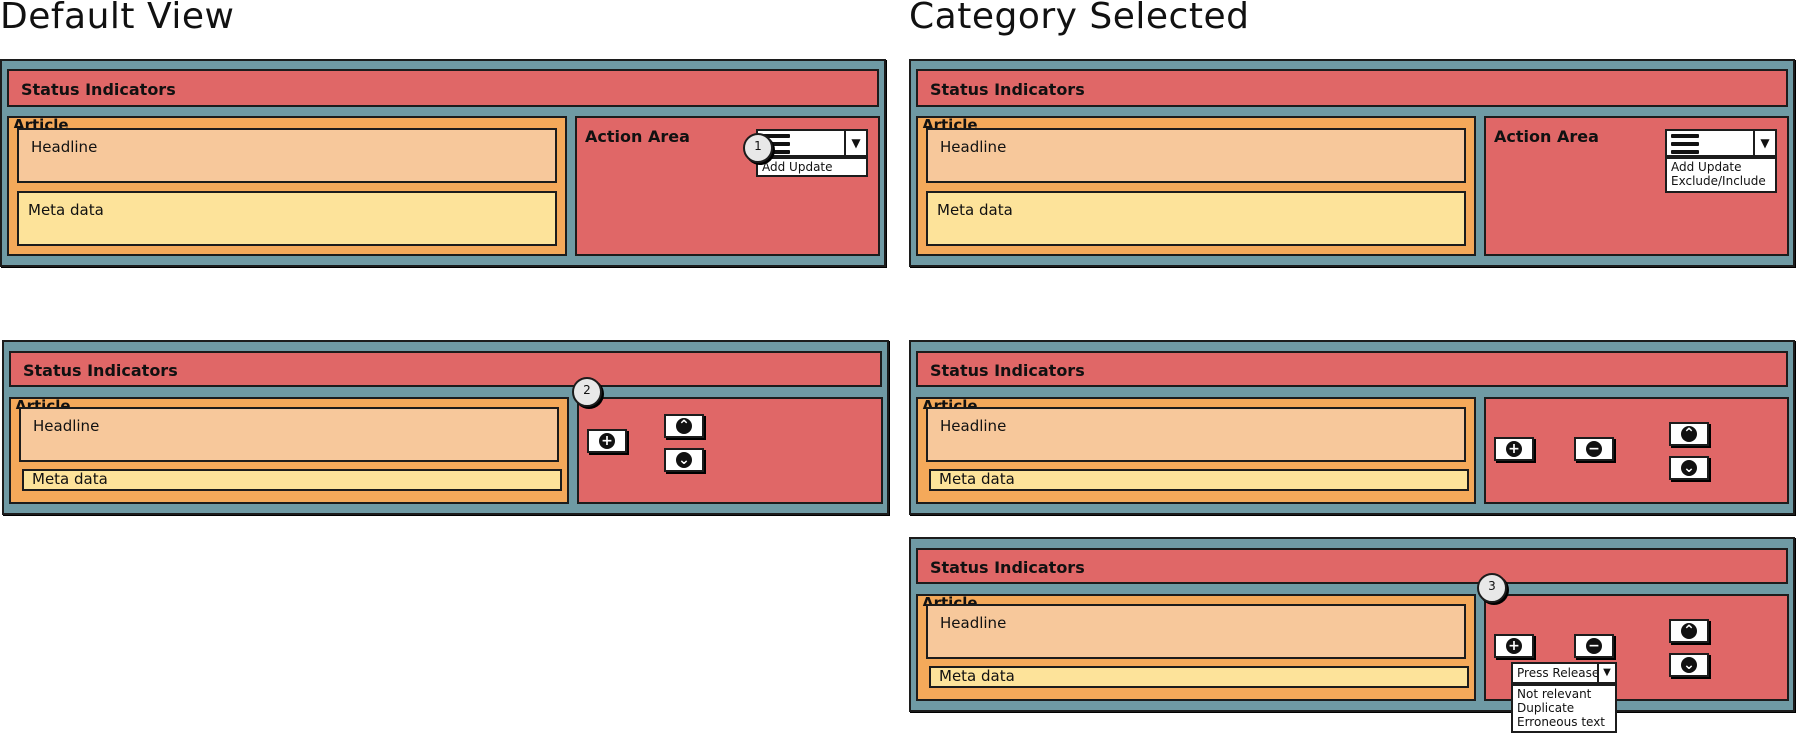  What do you see at coordinates (1636, 450) in the screenshot?
I see `action-area: + − ⌃ ⌄` at bounding box center [1636, 450].